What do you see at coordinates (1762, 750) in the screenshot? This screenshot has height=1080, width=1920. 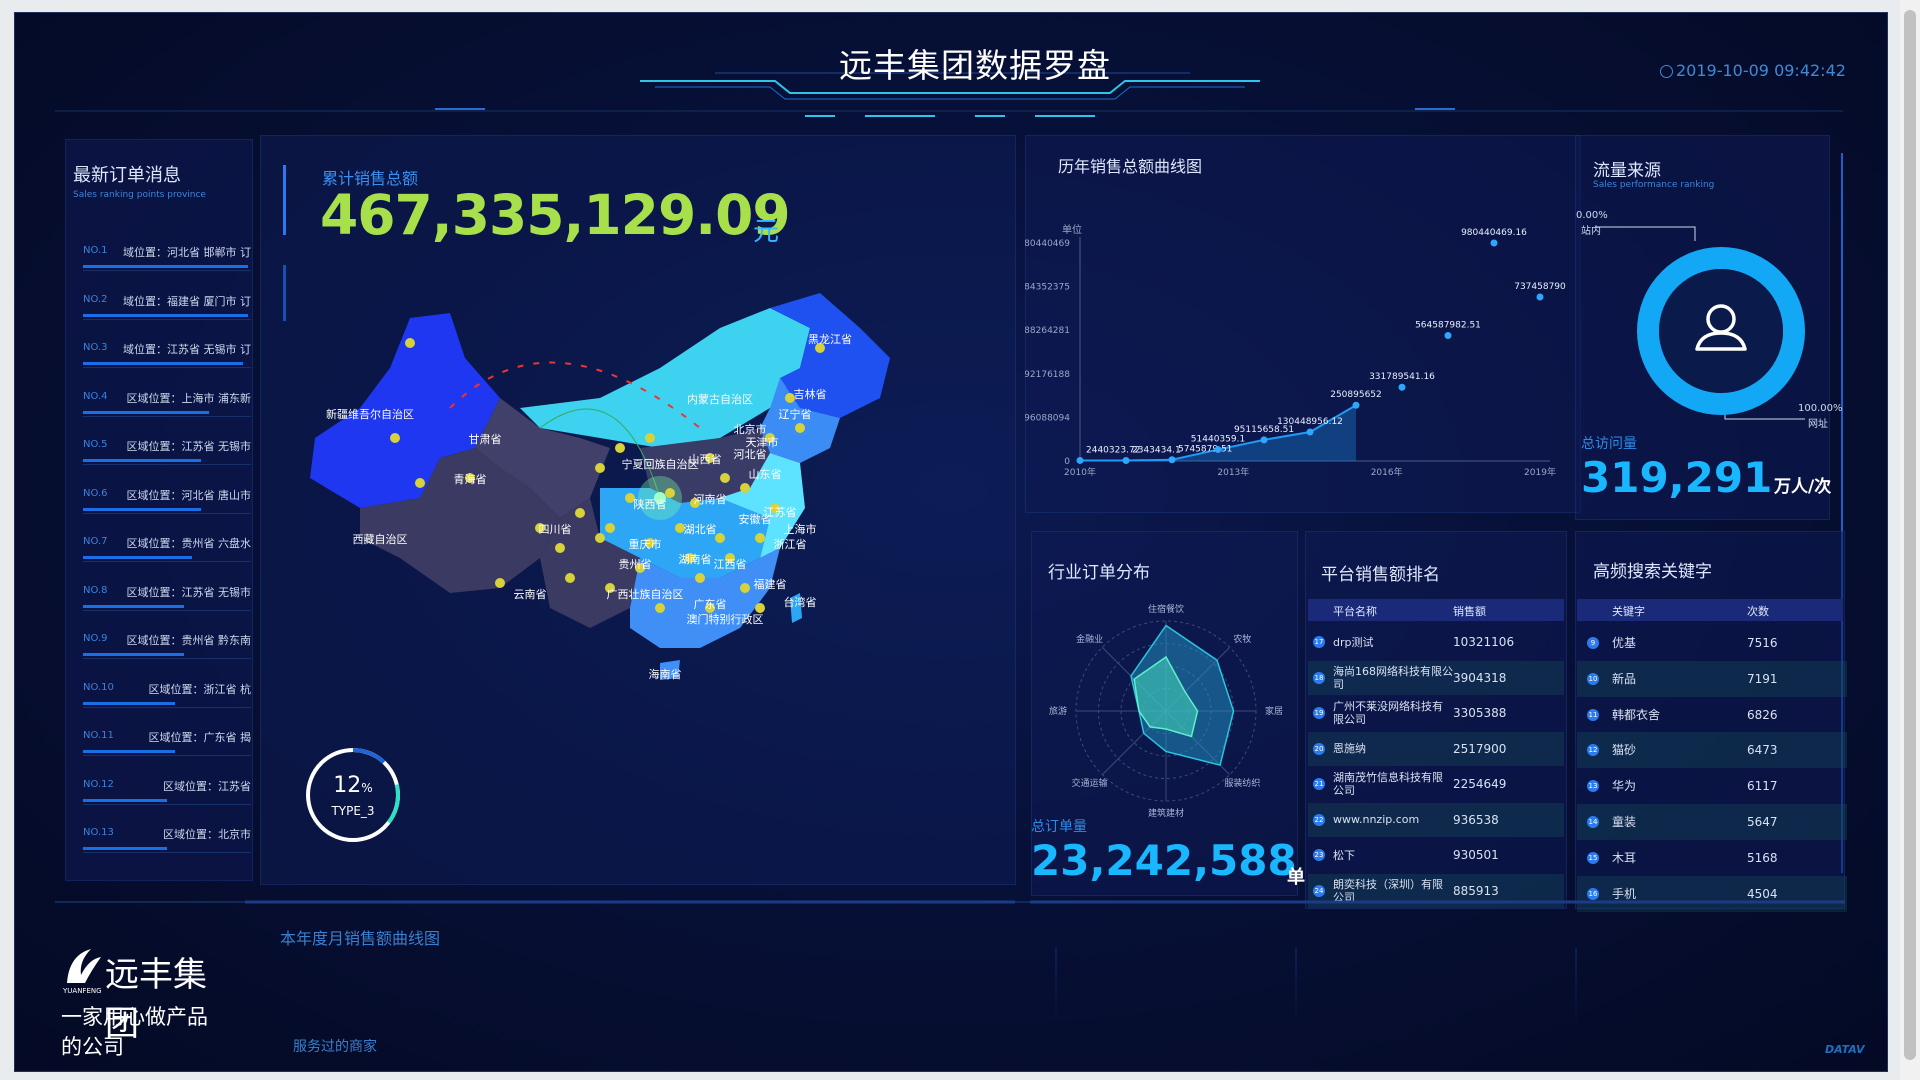 I see `keyword-count: 6473` at bounding box center [1762, 750].